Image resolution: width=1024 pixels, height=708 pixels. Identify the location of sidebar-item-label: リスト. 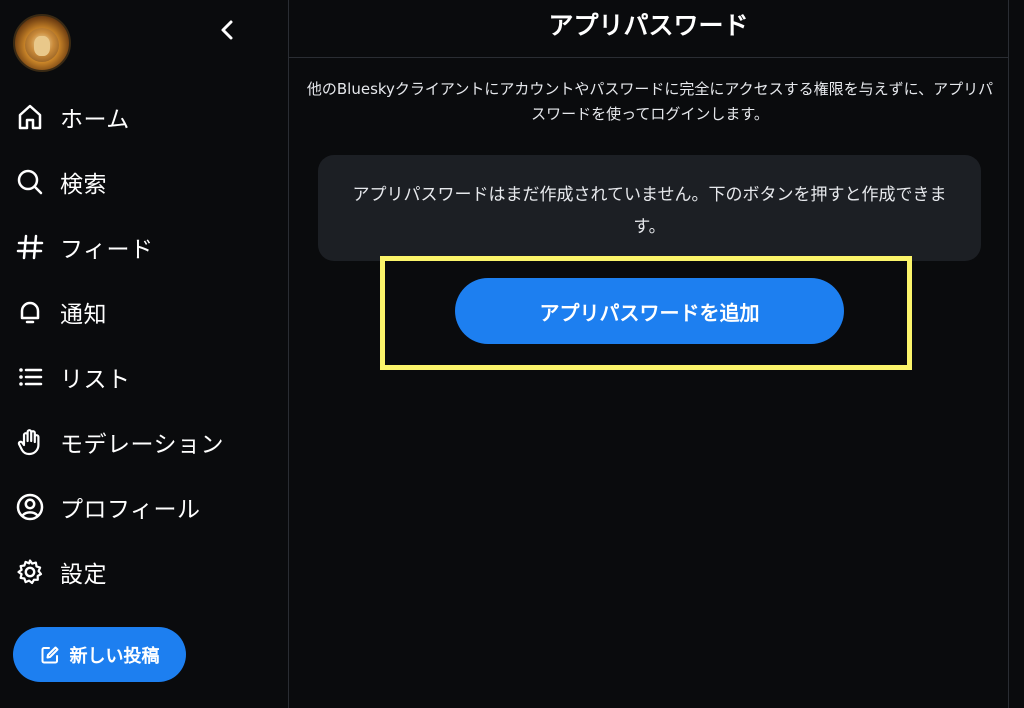
(95, 379).